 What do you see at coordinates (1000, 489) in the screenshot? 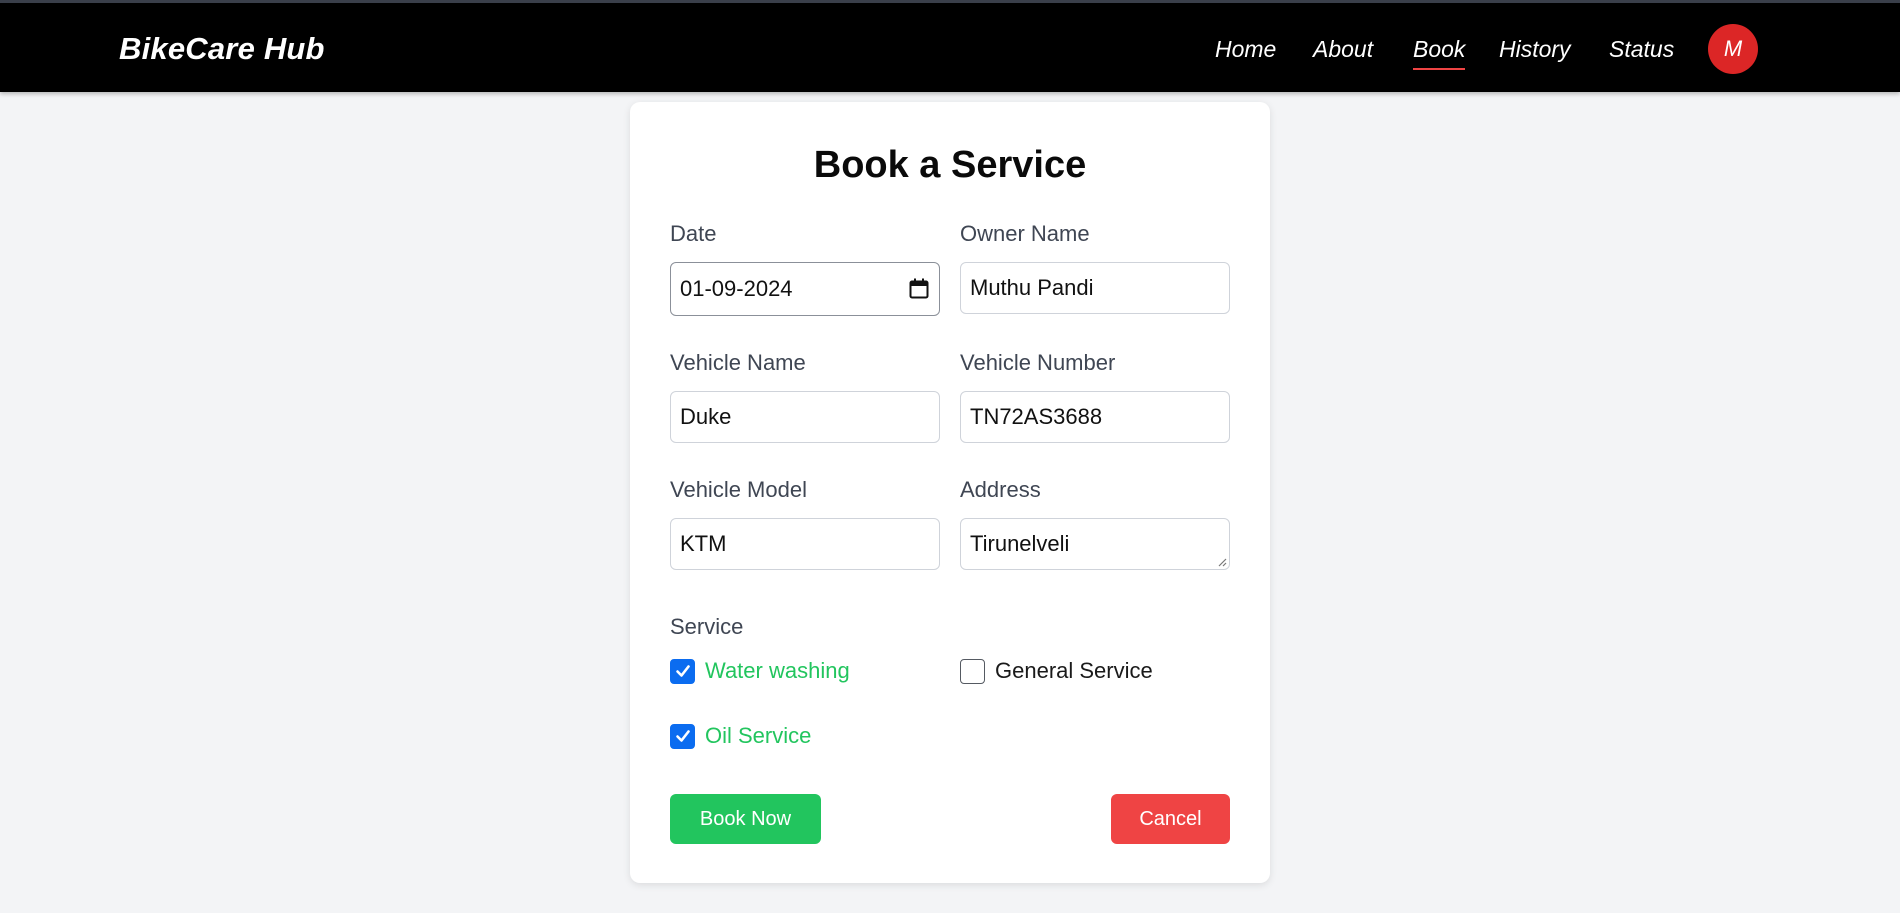
I see `address-label: Address` at bounding box center [1000, 489].